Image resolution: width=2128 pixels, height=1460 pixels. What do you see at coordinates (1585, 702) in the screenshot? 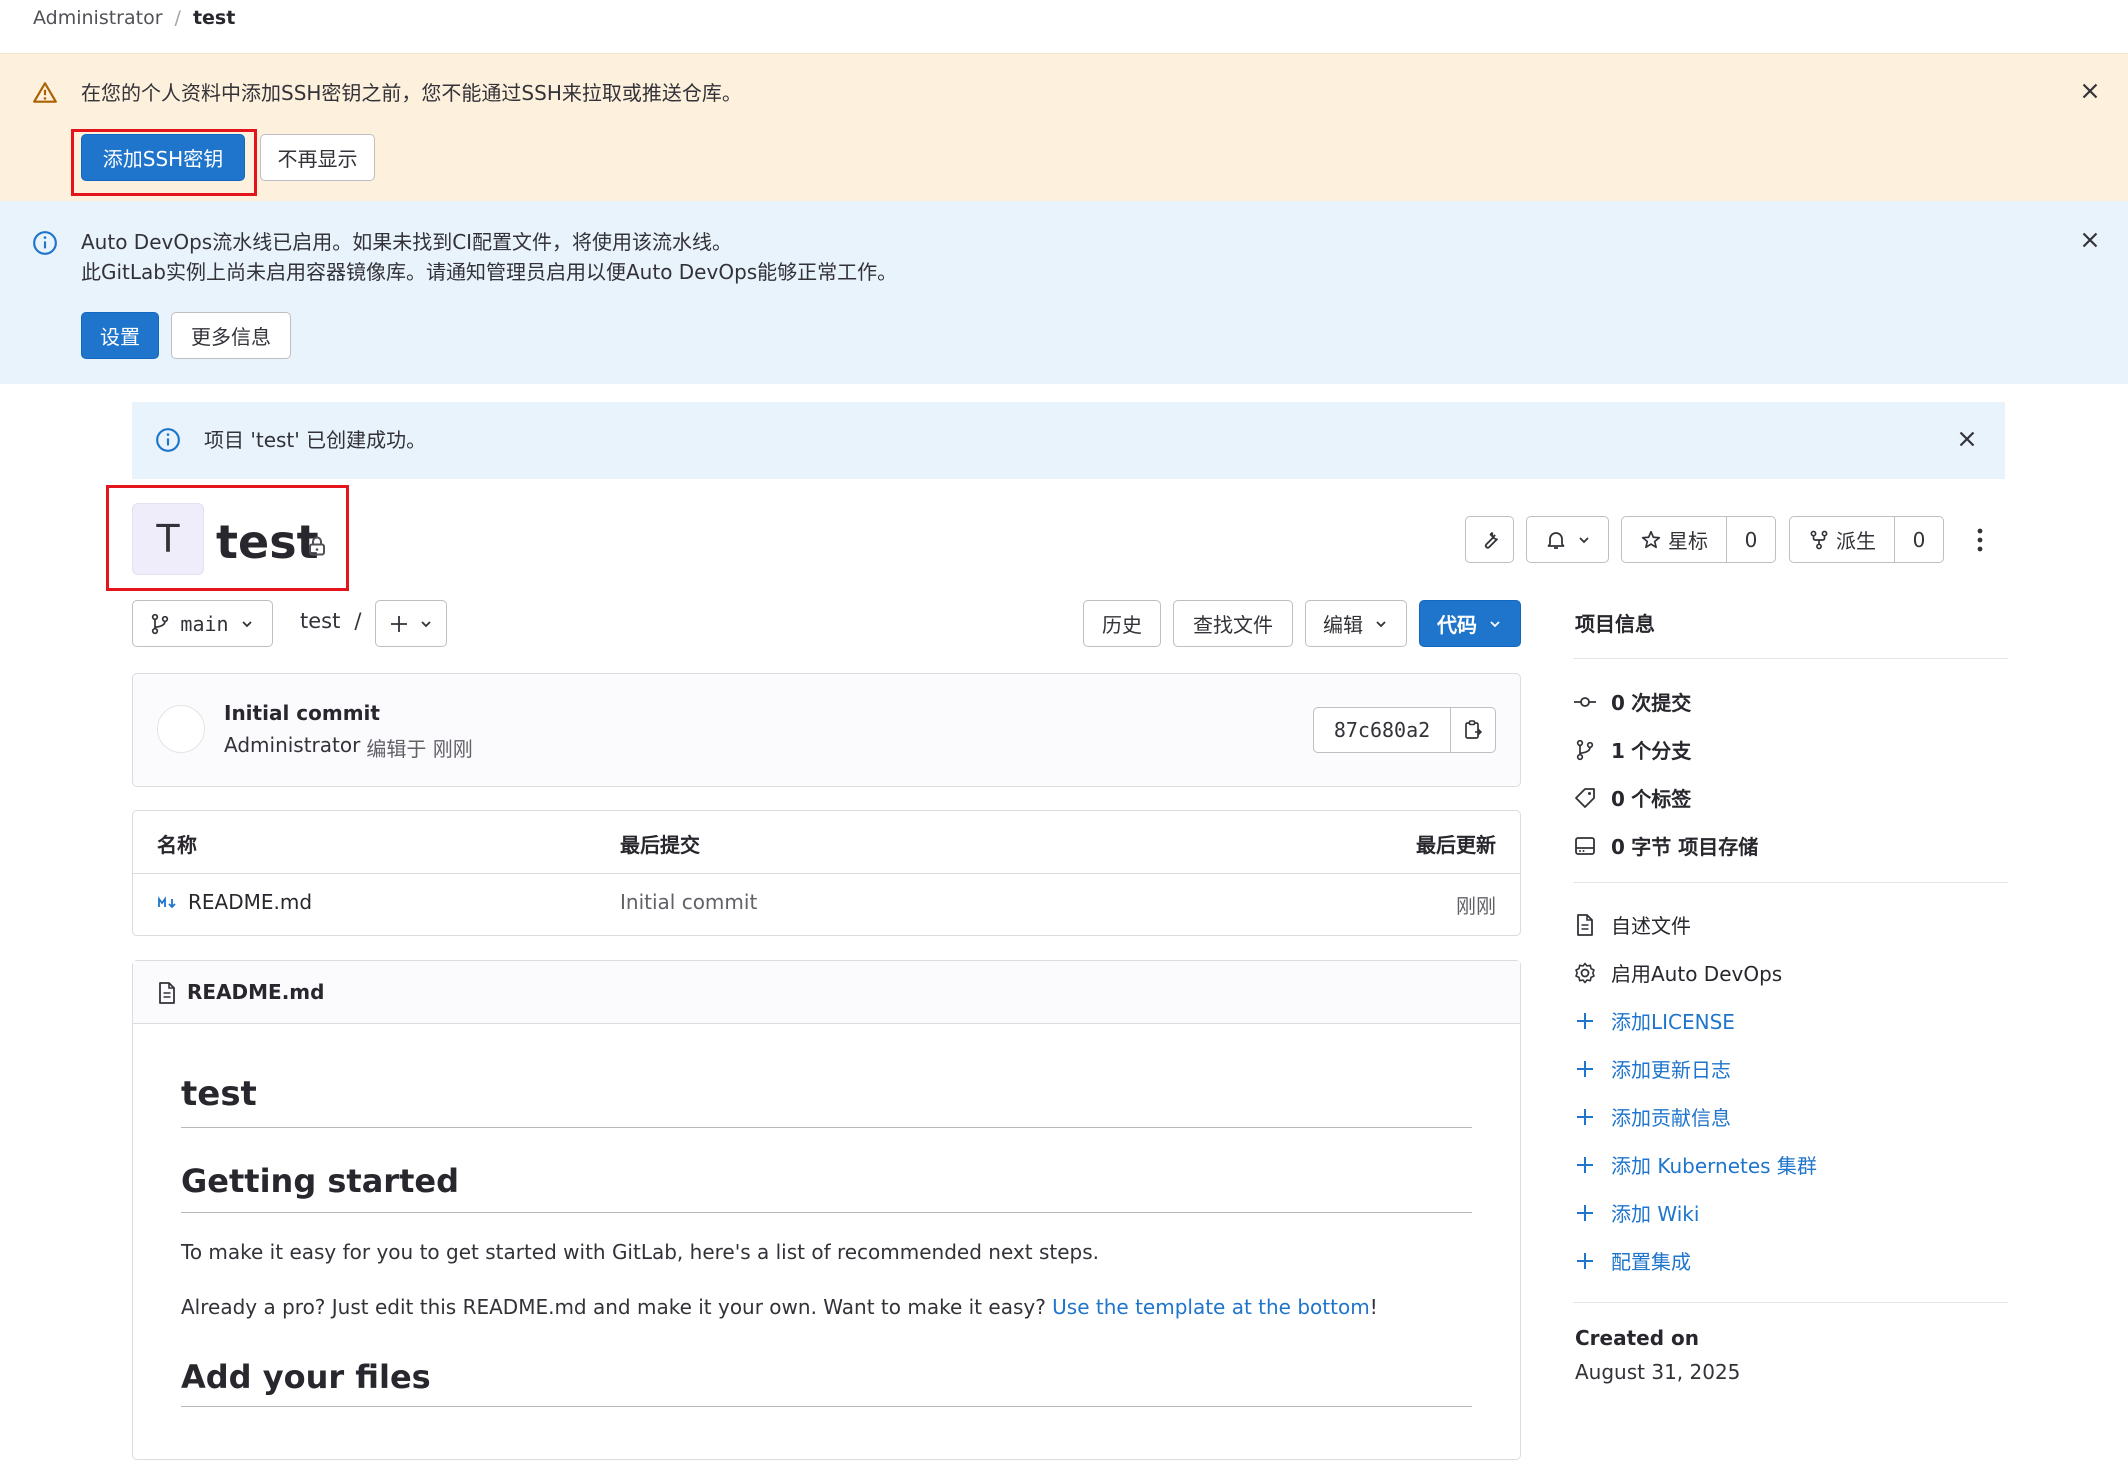
I see `commit-icon` at bounding box center [1585, 702].